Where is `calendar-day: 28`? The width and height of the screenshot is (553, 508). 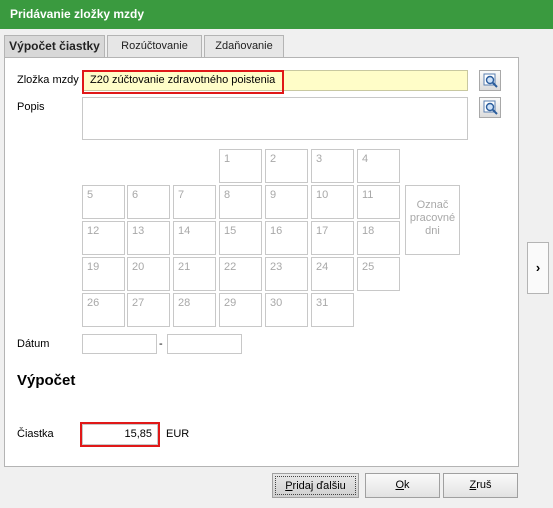 calendar-day: 28 is located at coordinates (194, 310).